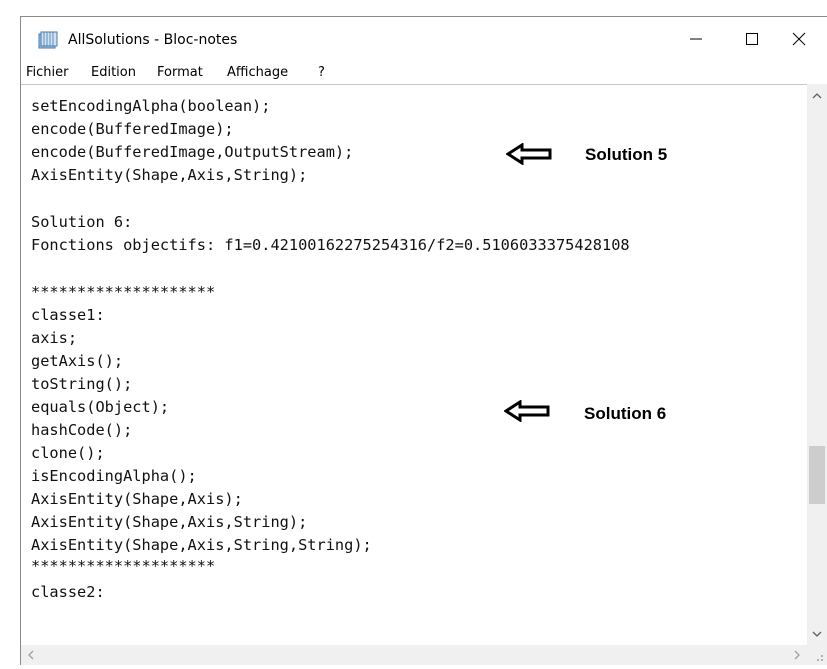 The width and height of the screenshot is (827, 669). I want to click on resize-grip, so click(817, 655).